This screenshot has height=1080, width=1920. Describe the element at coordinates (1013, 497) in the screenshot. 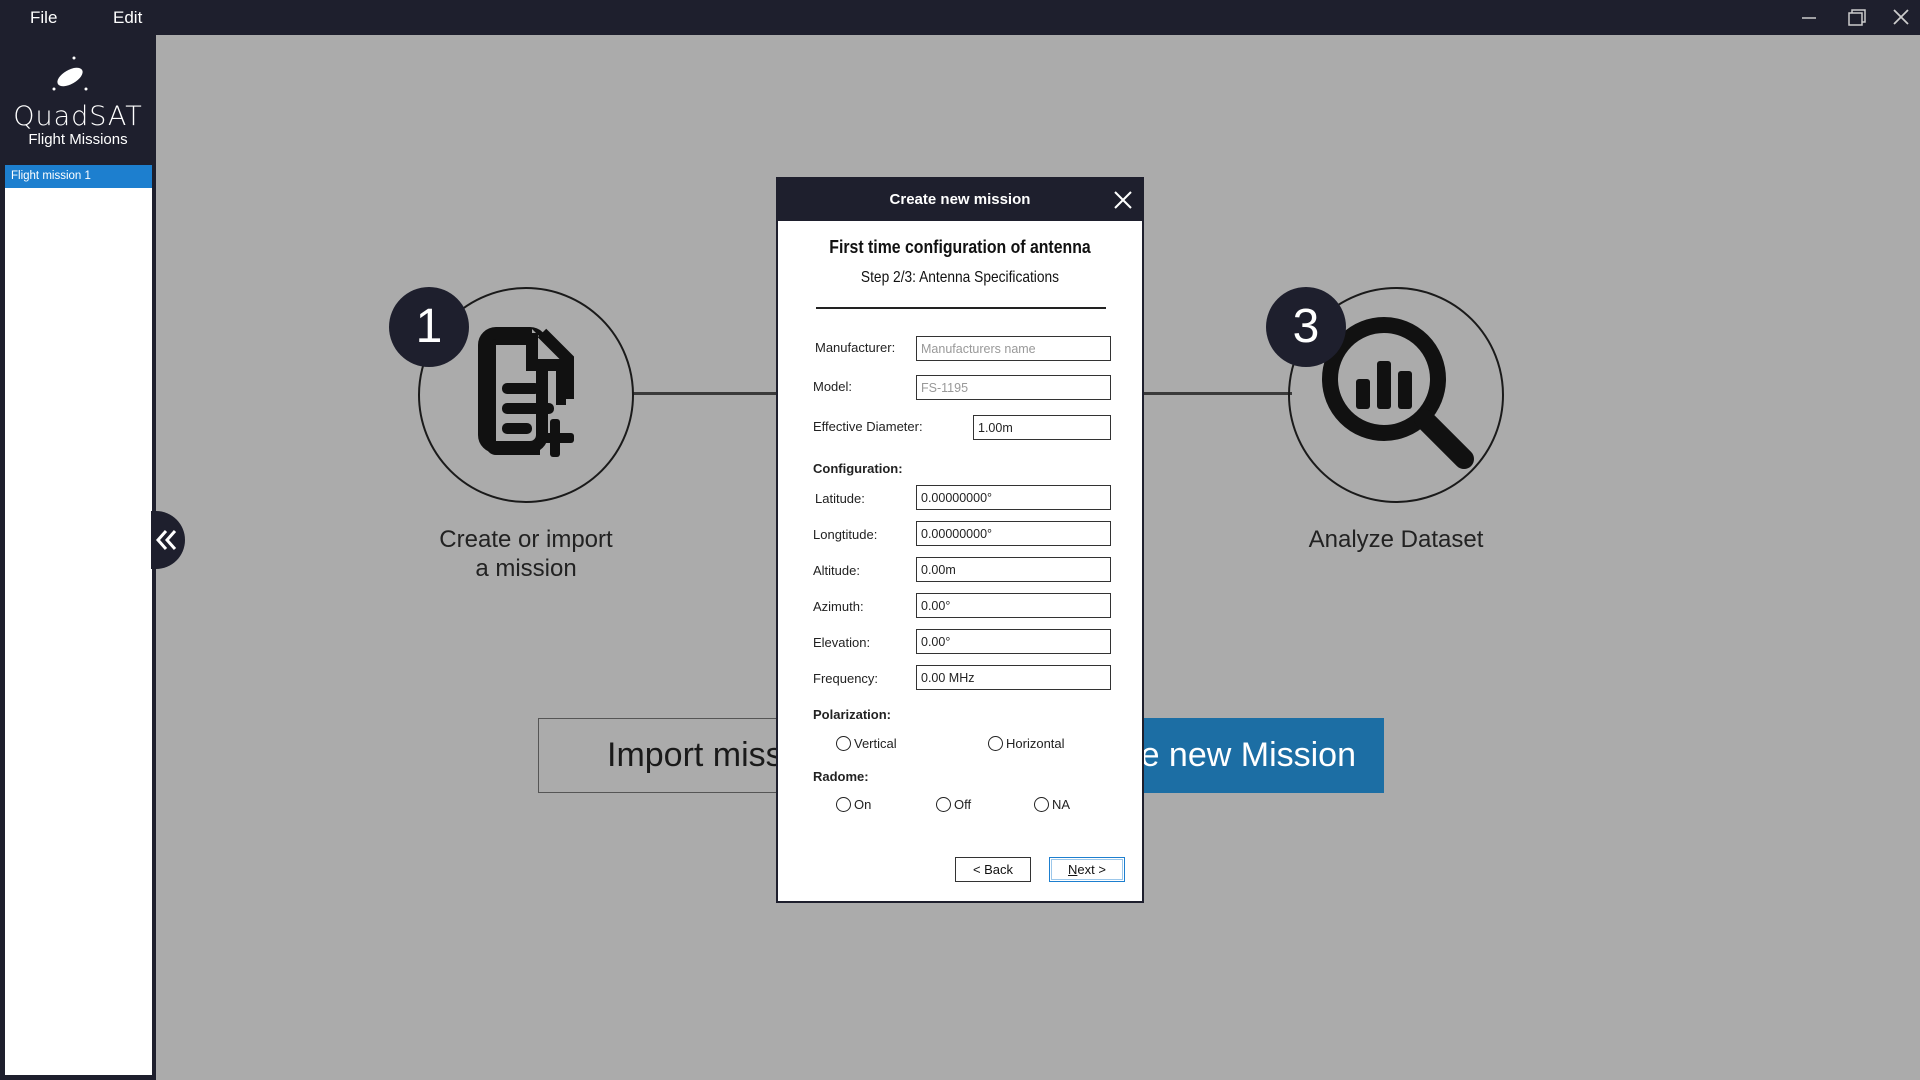

I see `latitude-input` at that location.